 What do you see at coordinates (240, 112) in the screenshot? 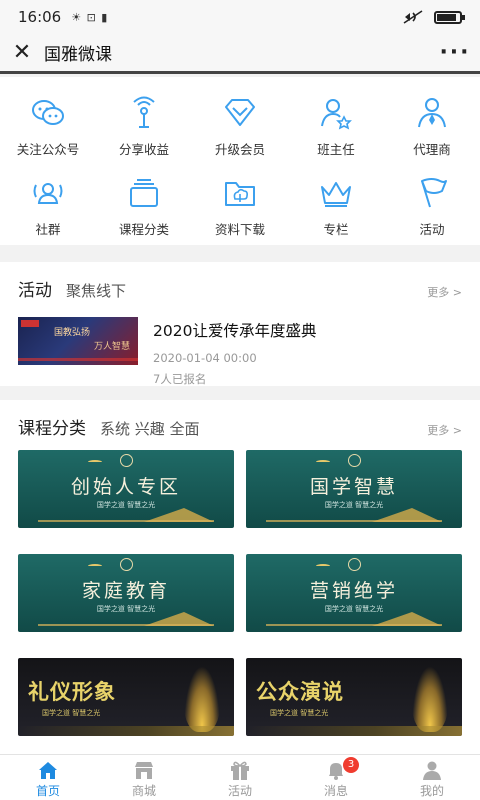
I see `diamond-icon` at bounding box center [240, 112].